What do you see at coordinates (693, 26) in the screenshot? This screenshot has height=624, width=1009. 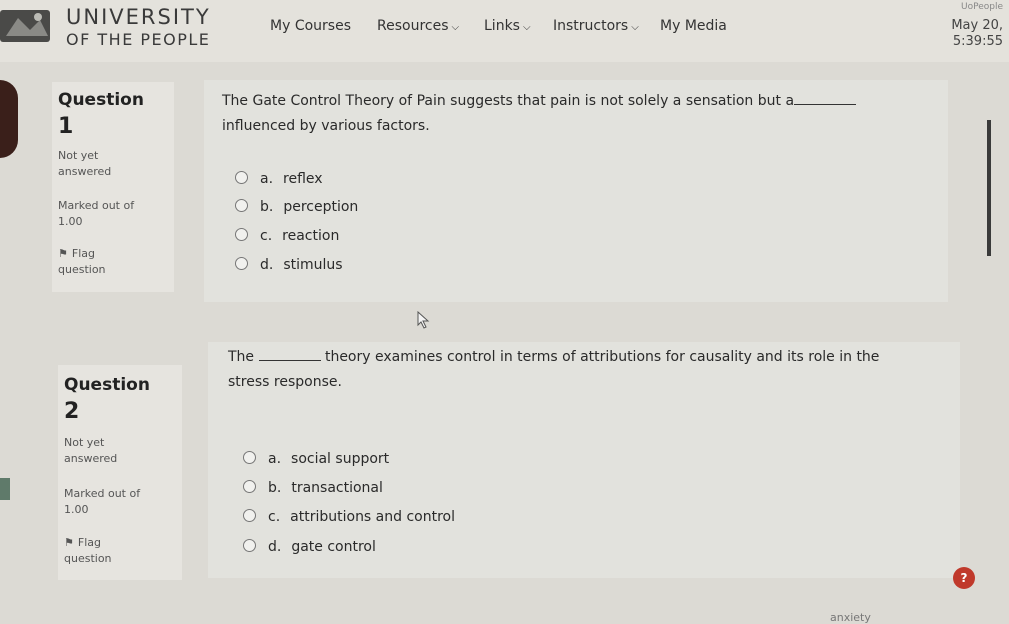 I see `nav-my-media: My Media` at bounding box center [693, 26].